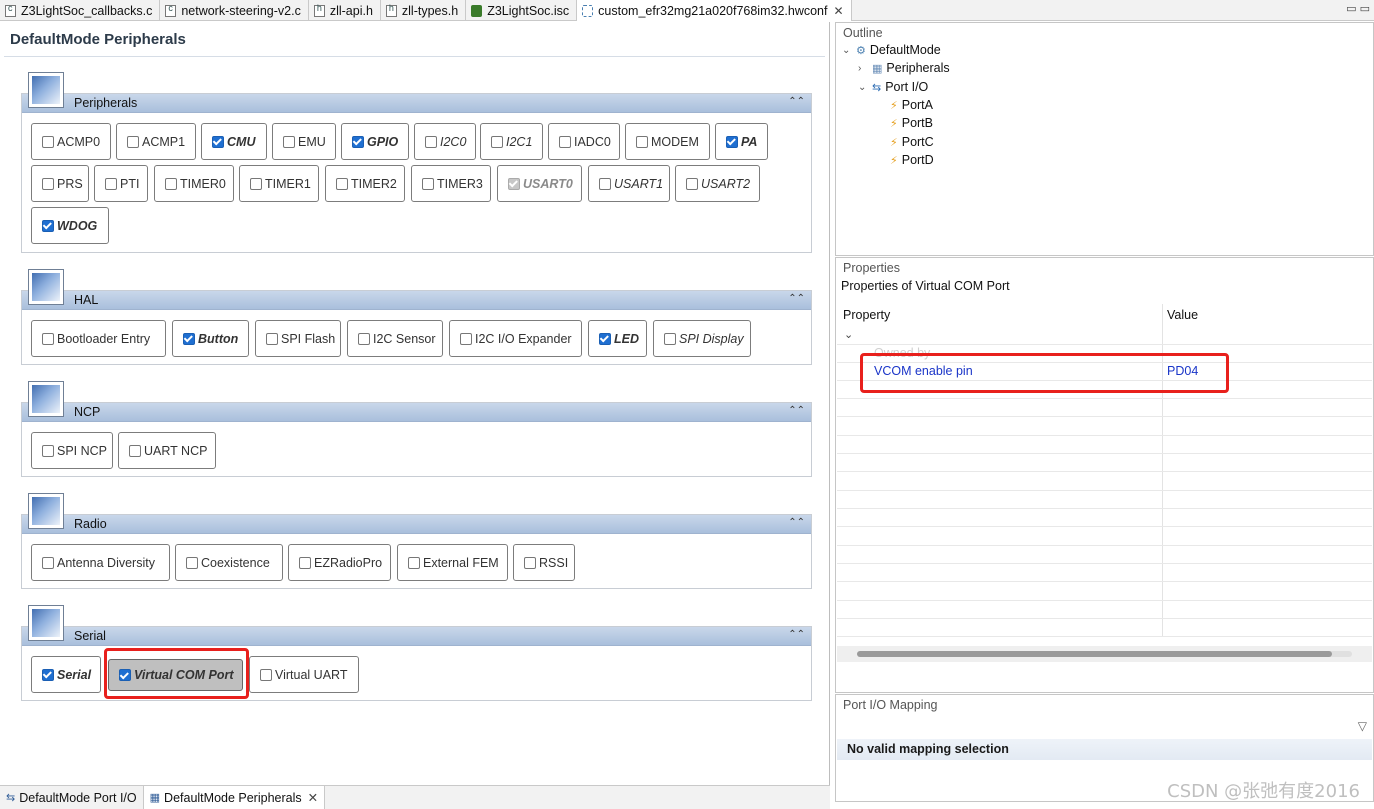  I want to click on section-header: Serial ⌃⌃, so click(416, 636).